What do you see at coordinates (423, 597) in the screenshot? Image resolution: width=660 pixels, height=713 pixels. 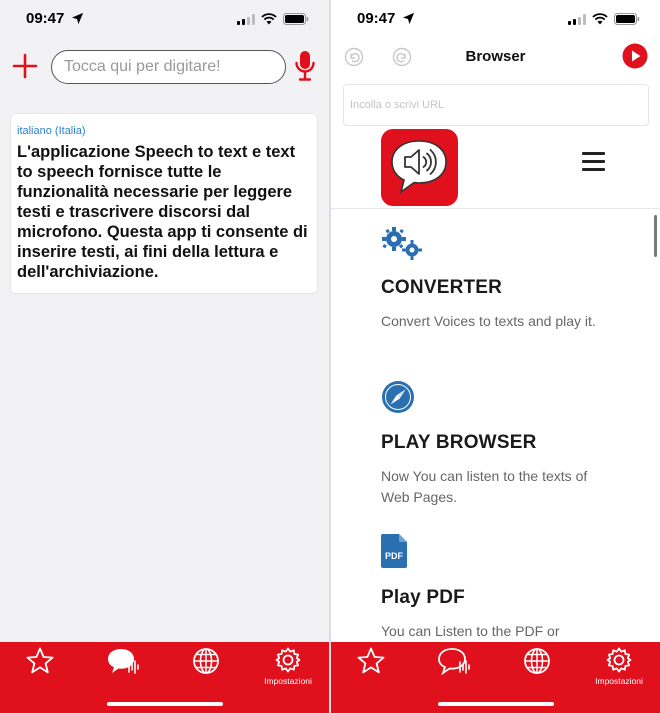 I see `feature-play-pdf-title: Play PDF` at bounding box center [423, 597].